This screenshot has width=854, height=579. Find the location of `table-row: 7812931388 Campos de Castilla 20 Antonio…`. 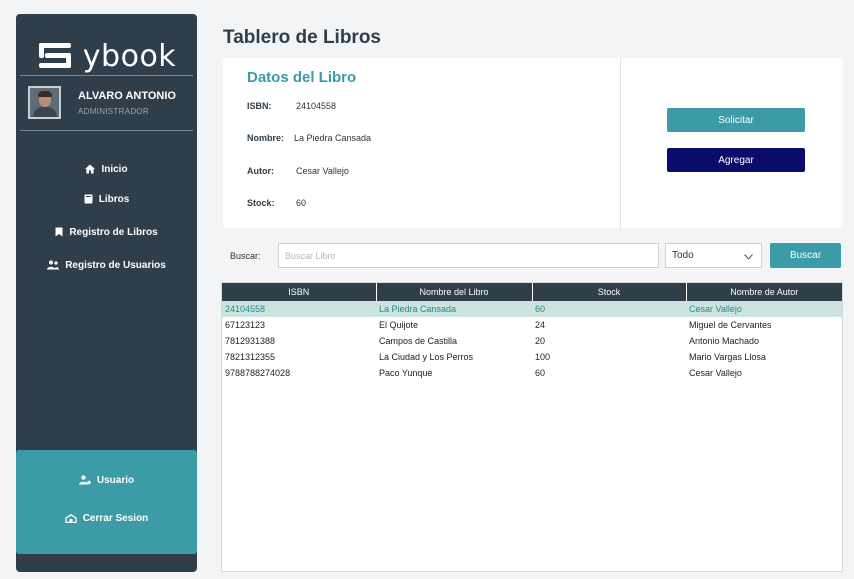

table-row: 7812931388 Campos de Castilla 20 Antonio… is located at coordinates (532, 341).